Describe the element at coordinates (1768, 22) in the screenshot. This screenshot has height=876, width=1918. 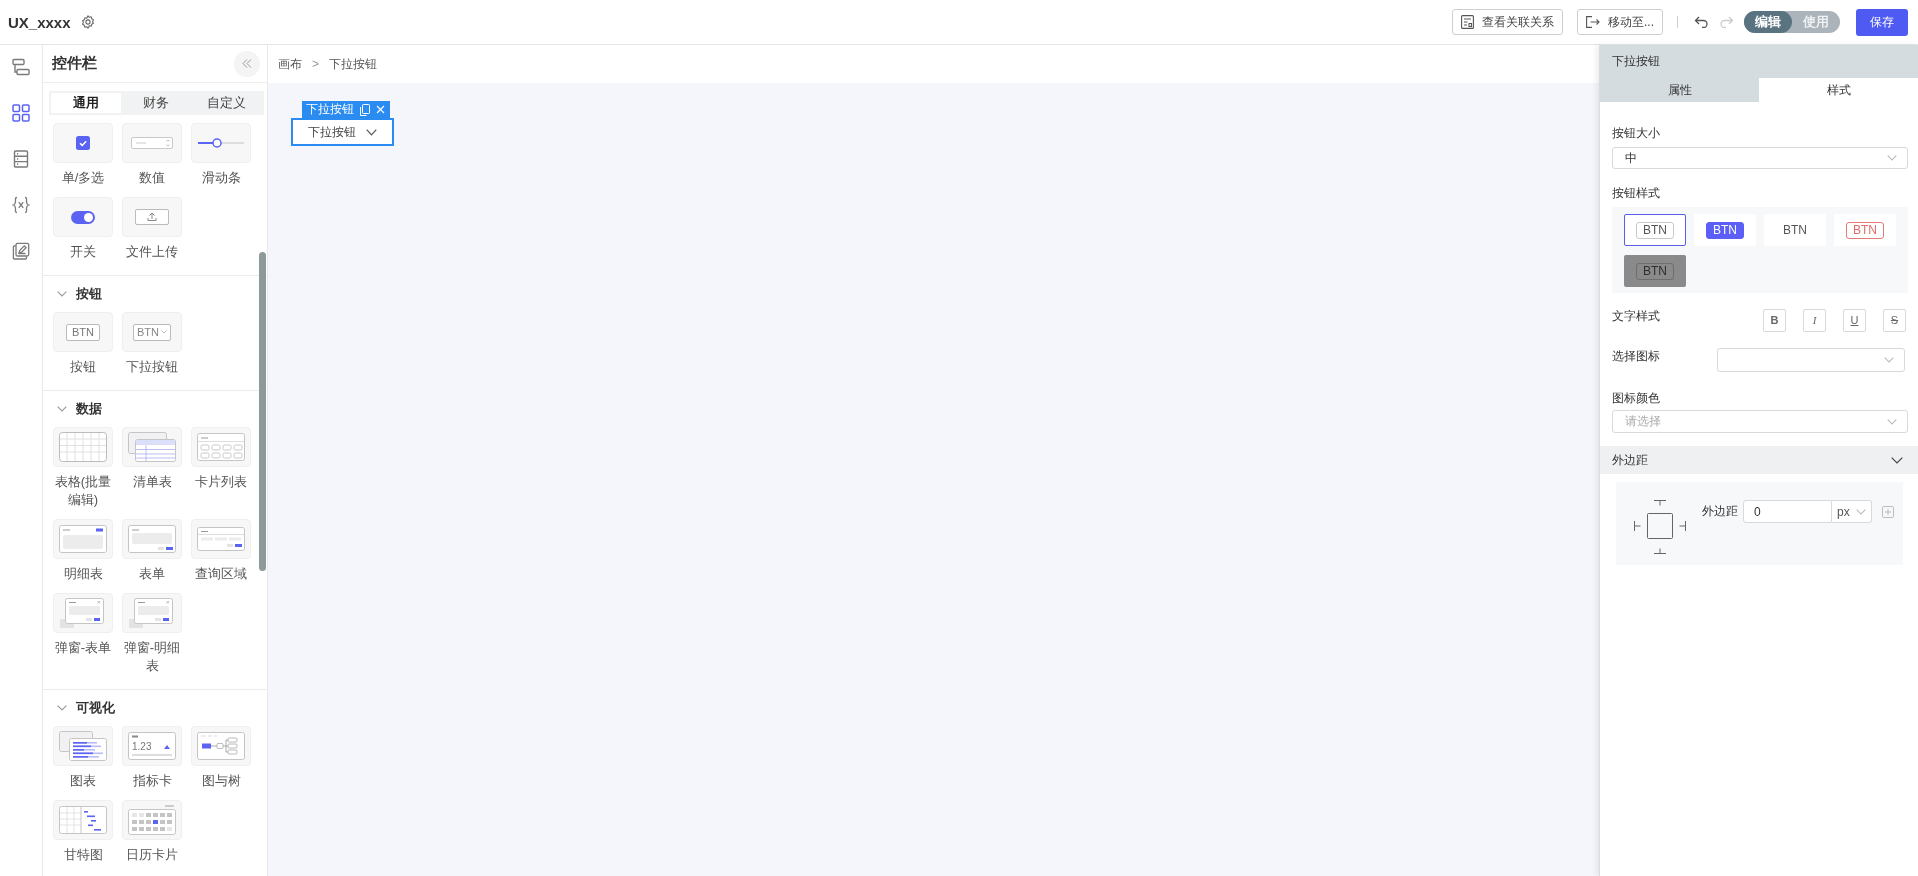
I see `mode-option: 编辑` at that location.